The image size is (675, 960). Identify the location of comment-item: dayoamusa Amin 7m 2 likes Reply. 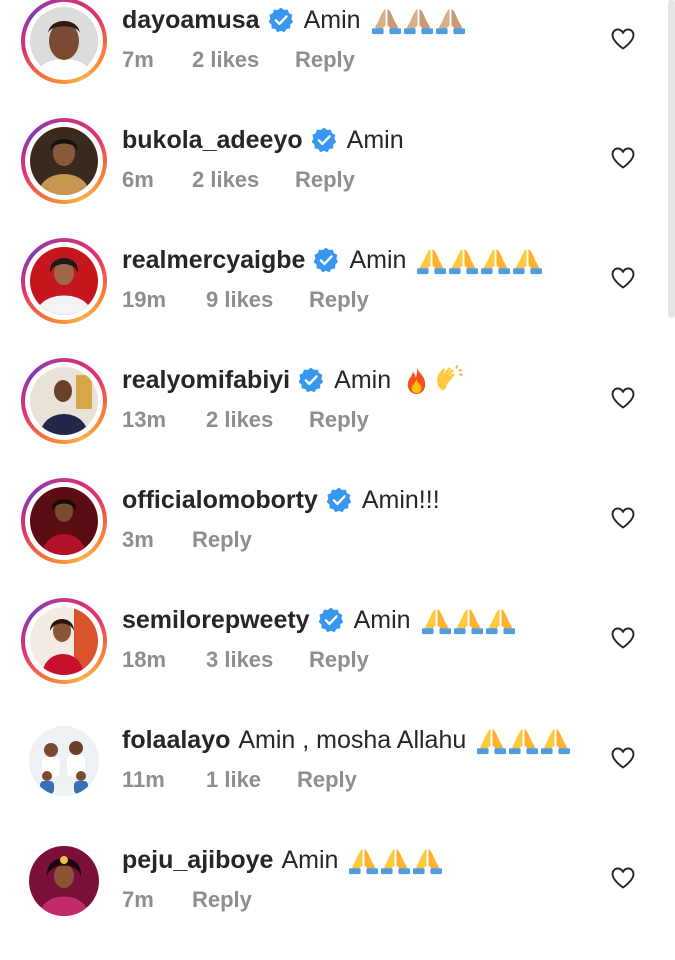
(337, 60).